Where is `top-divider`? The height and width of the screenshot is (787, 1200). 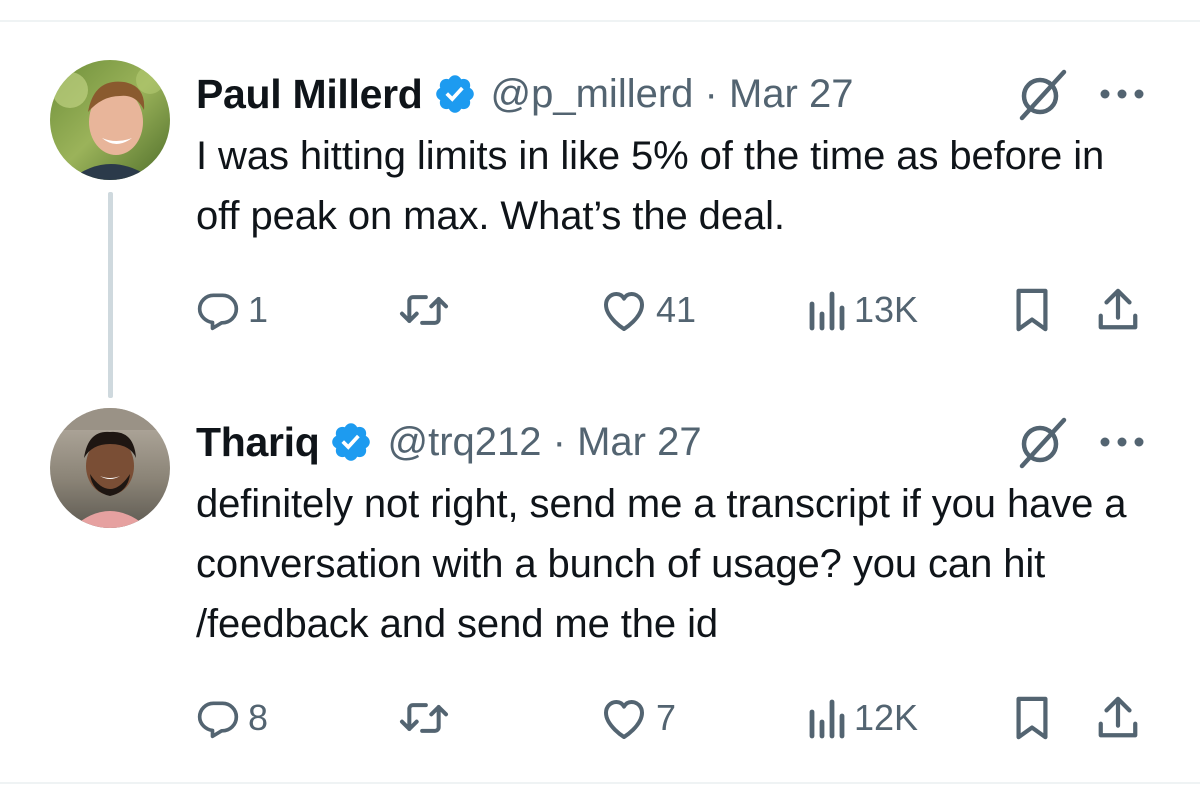
top-divider is located at coordinates (600, 21).